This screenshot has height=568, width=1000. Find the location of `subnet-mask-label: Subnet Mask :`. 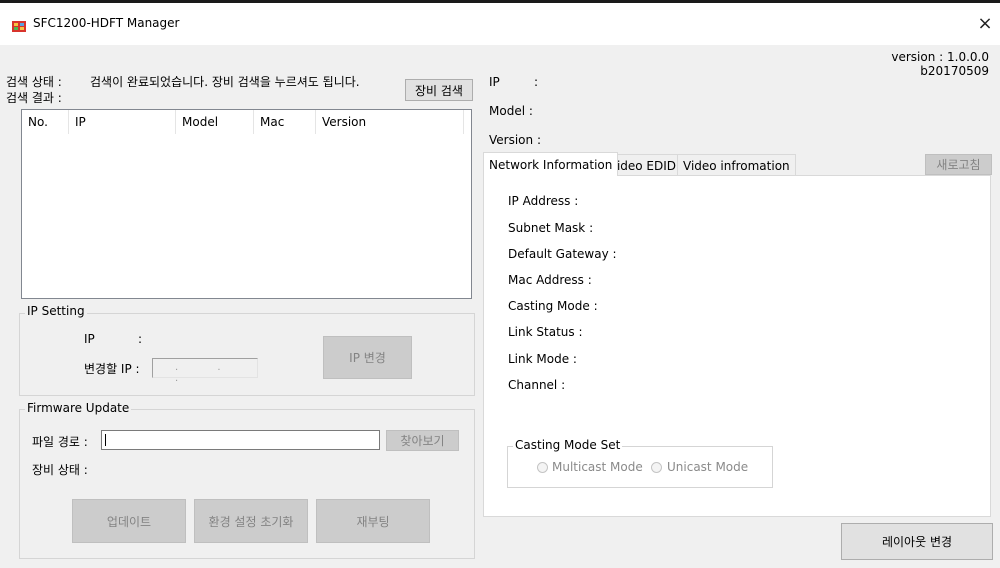

subnet-mask-label: Subnet Mask : is located at coordinates (551, 228).